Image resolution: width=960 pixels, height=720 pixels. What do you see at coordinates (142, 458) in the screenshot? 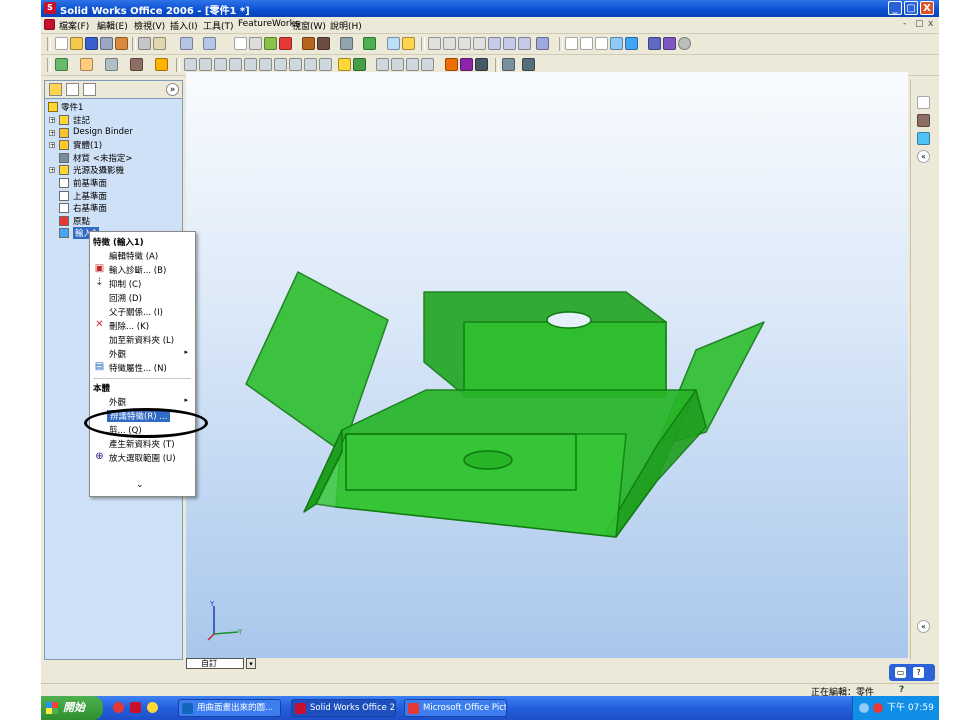
I see `context-menu-item: ⊕ 放大選取範圍 (U)` at bounding box center [142, 458].